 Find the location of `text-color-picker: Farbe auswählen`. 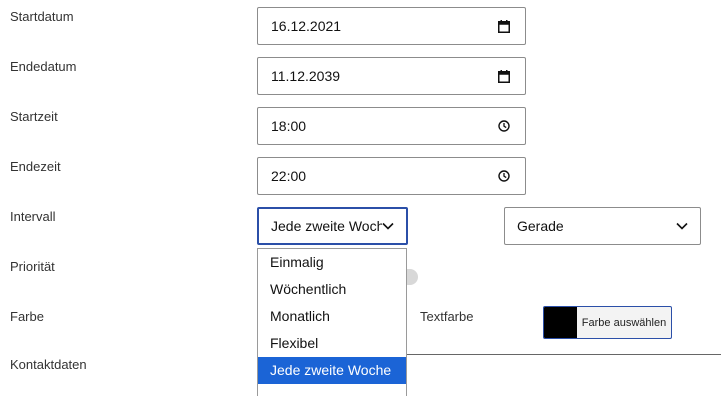

text-color-picker: Farbe auswählen is located at coordinates (607, 322).